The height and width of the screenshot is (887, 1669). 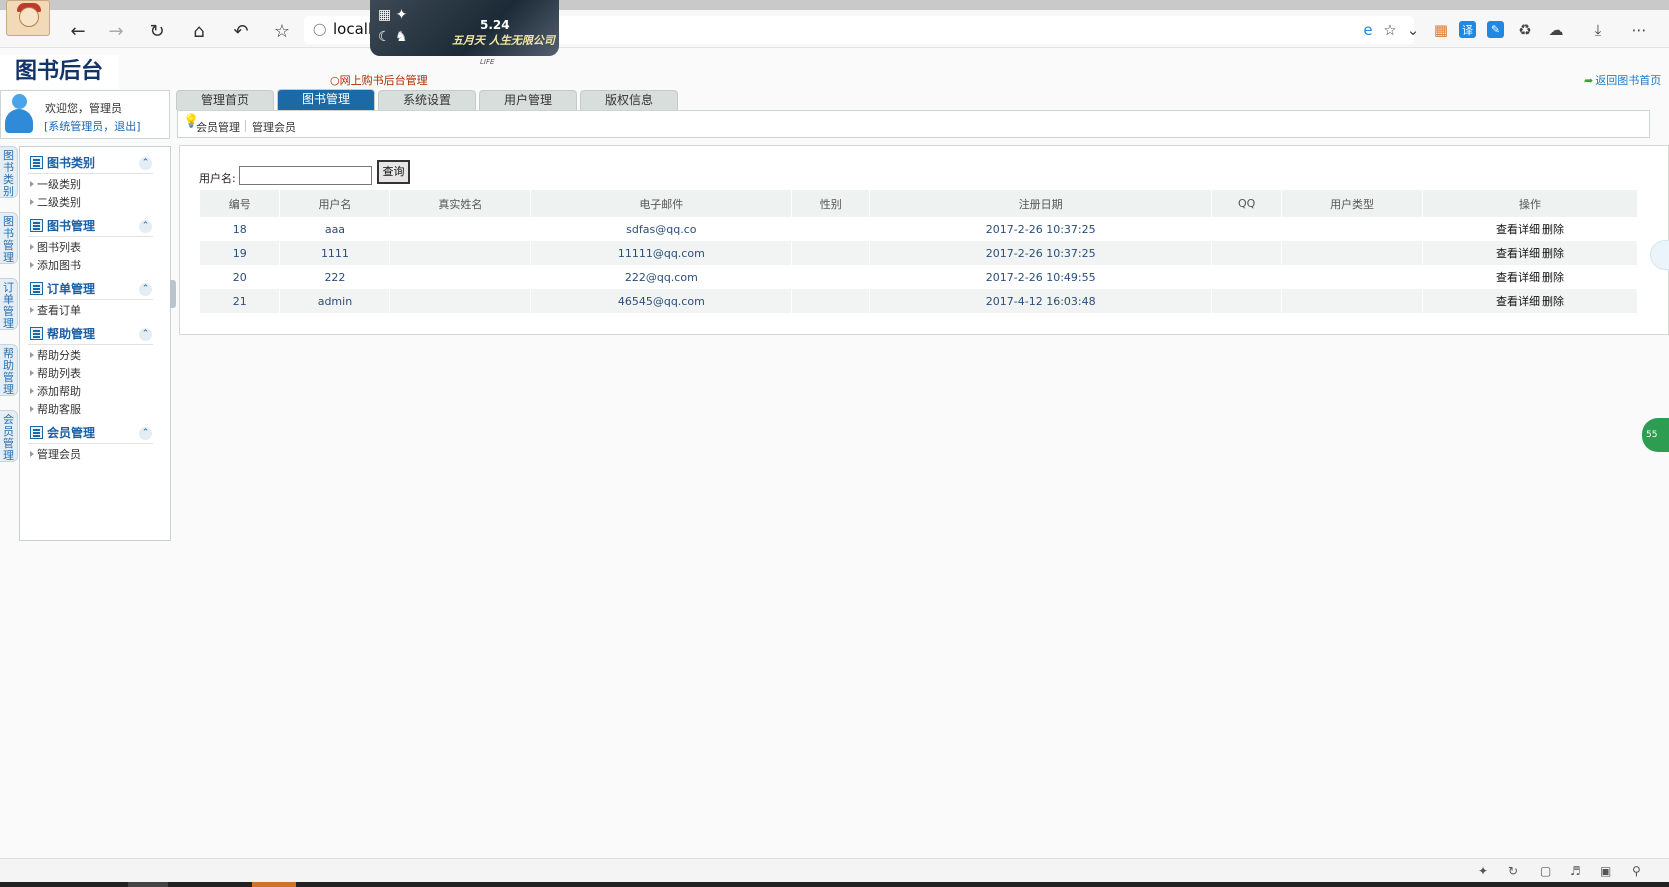 What do you see at coordinates (1467, 29) in the screenshot?
I see `translate-icon: 译` at bounding box center [1467, 29].